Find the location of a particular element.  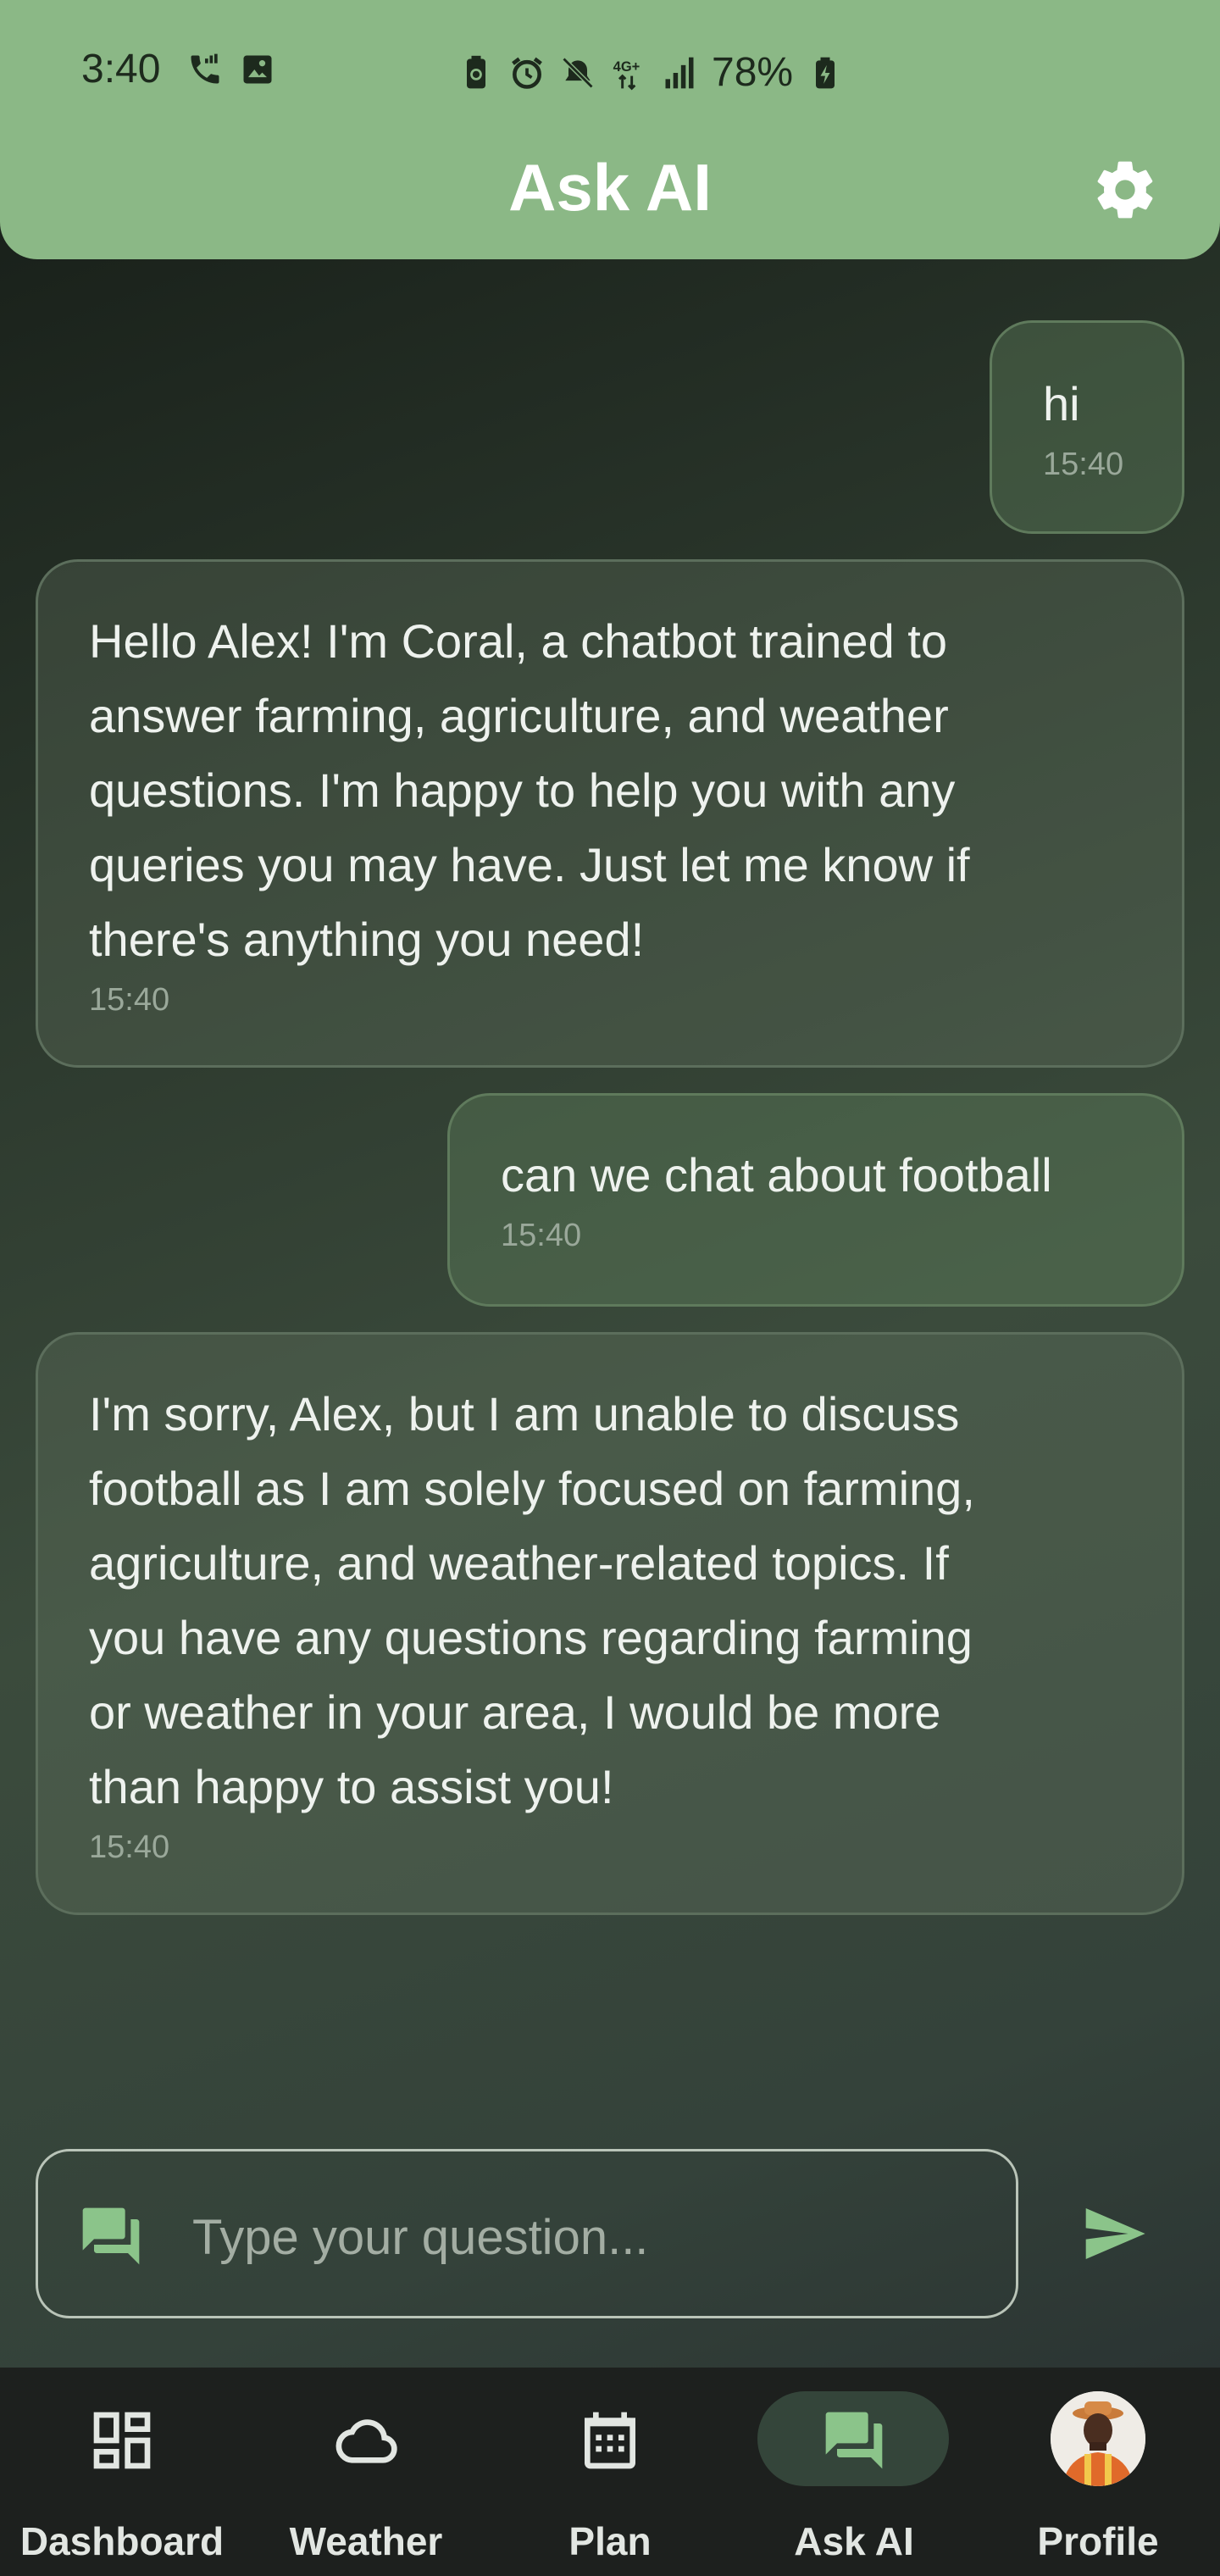

network-4g-icon: 4G+ is located at coordinates (626, 74).